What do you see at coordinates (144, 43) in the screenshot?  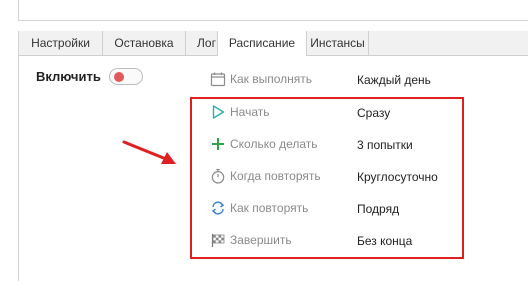 I see `tab-stop: Остановка` at bounding box center [144, 43].